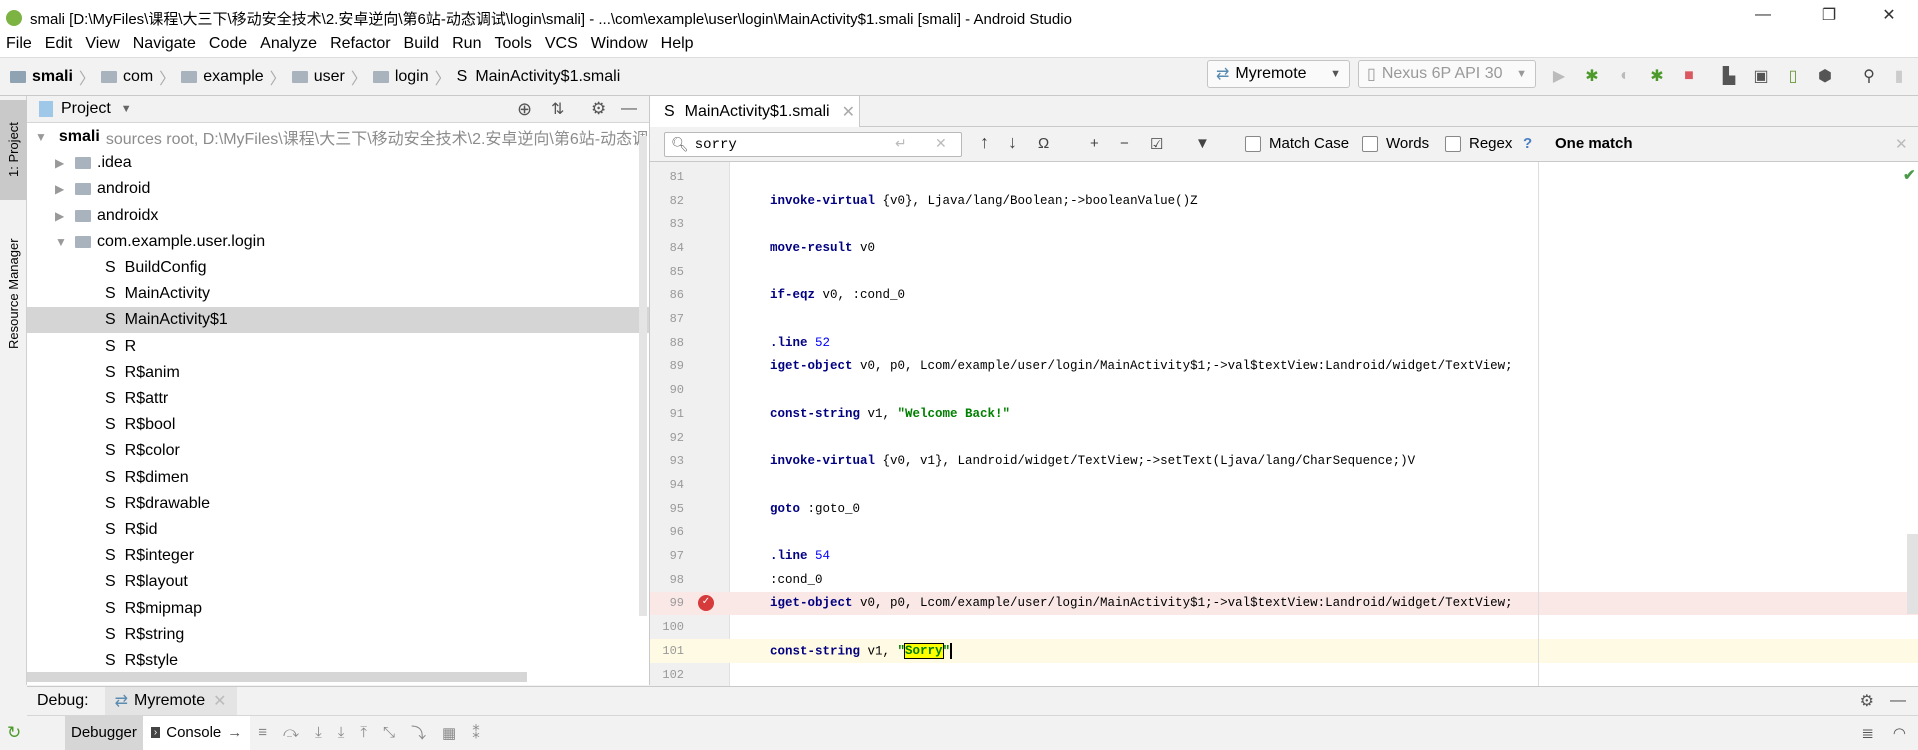  I want to click on tab-mainactivity-1-smali: S MainActivity$1.smali ✕, so click(755, 111).